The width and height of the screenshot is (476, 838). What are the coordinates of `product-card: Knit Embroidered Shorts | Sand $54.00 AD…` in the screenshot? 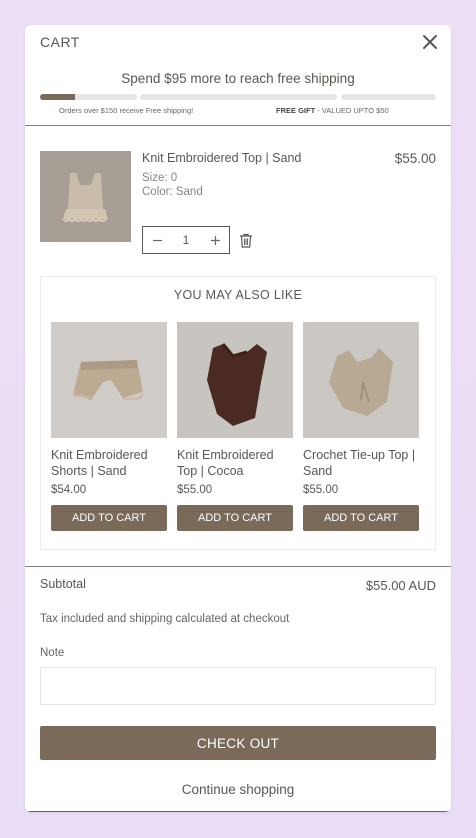 It's located at (109, 426).